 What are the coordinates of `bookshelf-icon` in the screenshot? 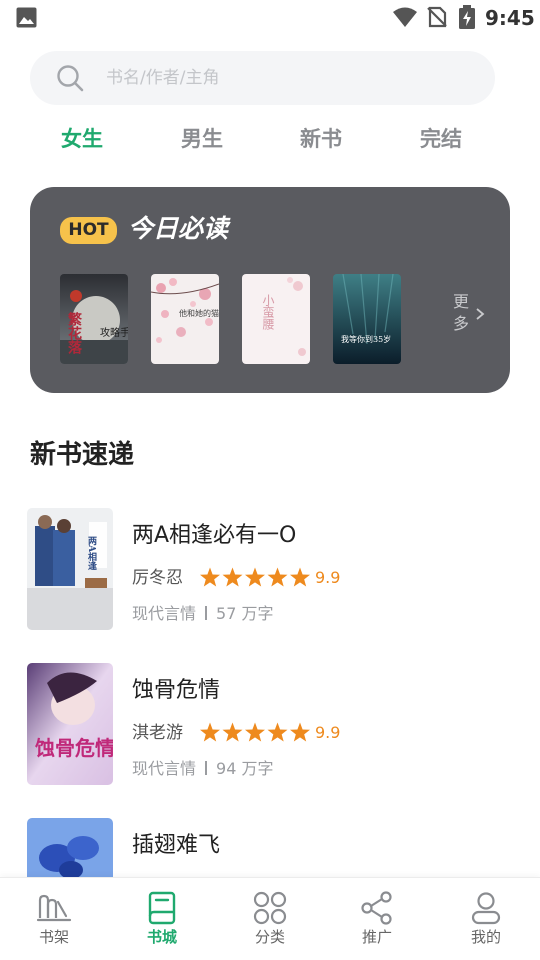 It's located at (54, 908).